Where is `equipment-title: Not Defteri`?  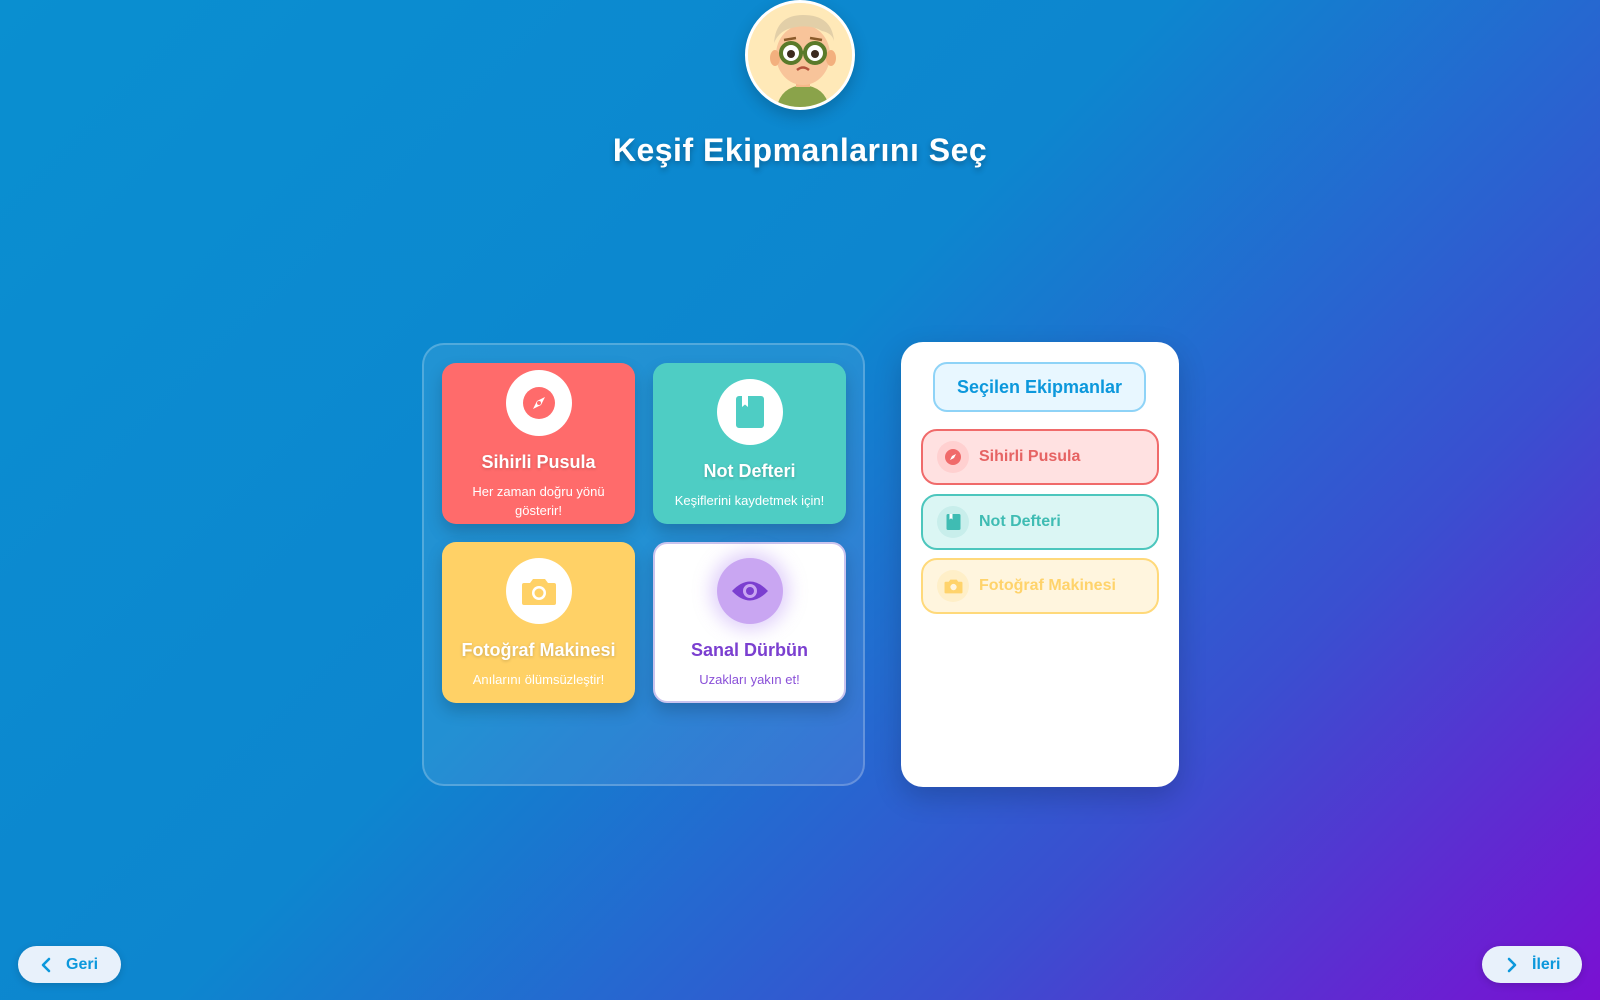
equipment-title: Not Defteri is located at coordinates (749, 471).